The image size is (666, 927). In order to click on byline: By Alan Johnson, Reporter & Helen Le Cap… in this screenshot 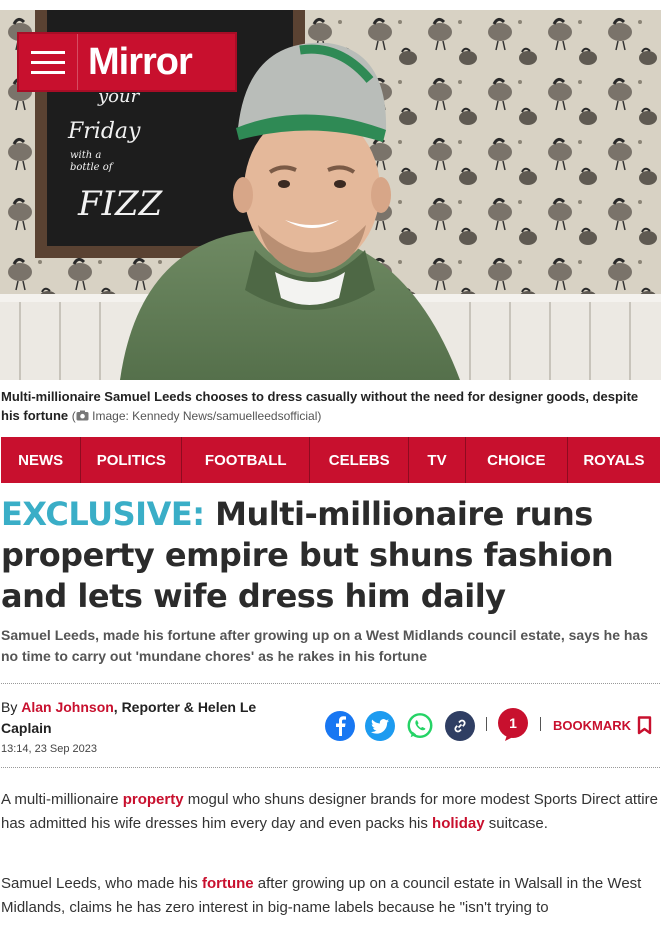, I will do `click(151, 727)`.